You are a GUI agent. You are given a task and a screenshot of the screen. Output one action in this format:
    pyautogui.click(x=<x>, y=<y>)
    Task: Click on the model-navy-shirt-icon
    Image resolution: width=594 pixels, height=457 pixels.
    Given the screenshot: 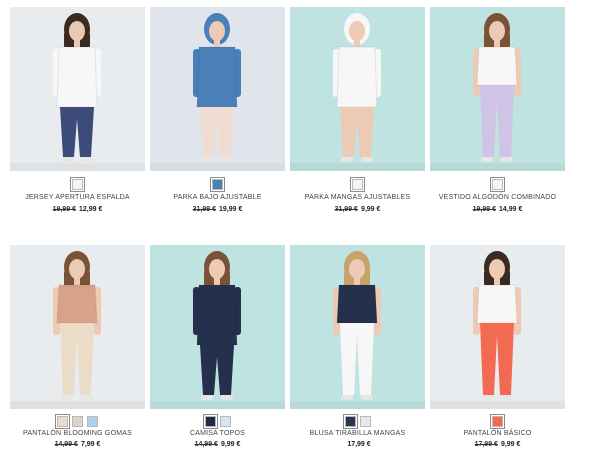 What is the action you would take?
    pyautogui.click(x=217, y=327)
    